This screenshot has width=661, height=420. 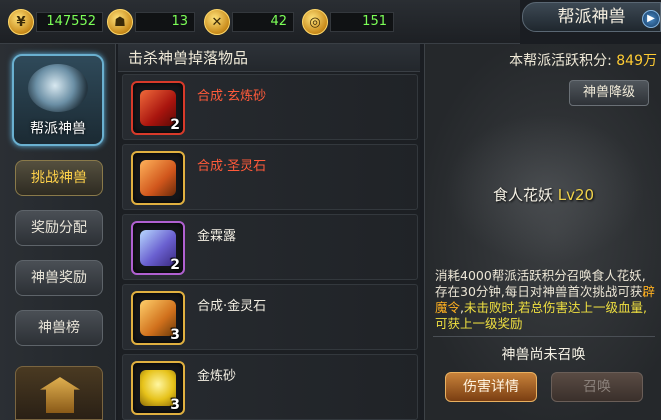 I want to click on item-name: 合成·圣灵石, so click(x=232, y=166).